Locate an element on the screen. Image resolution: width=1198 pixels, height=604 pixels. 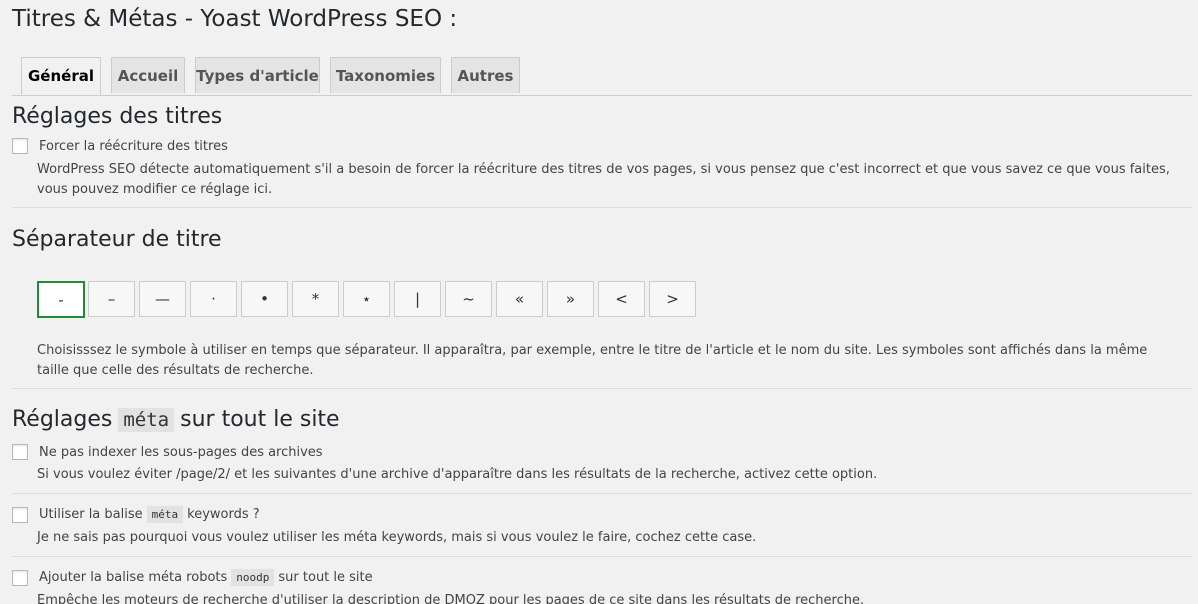
meta-heading-after: sur tout le site is located at coordinates (260, 419).